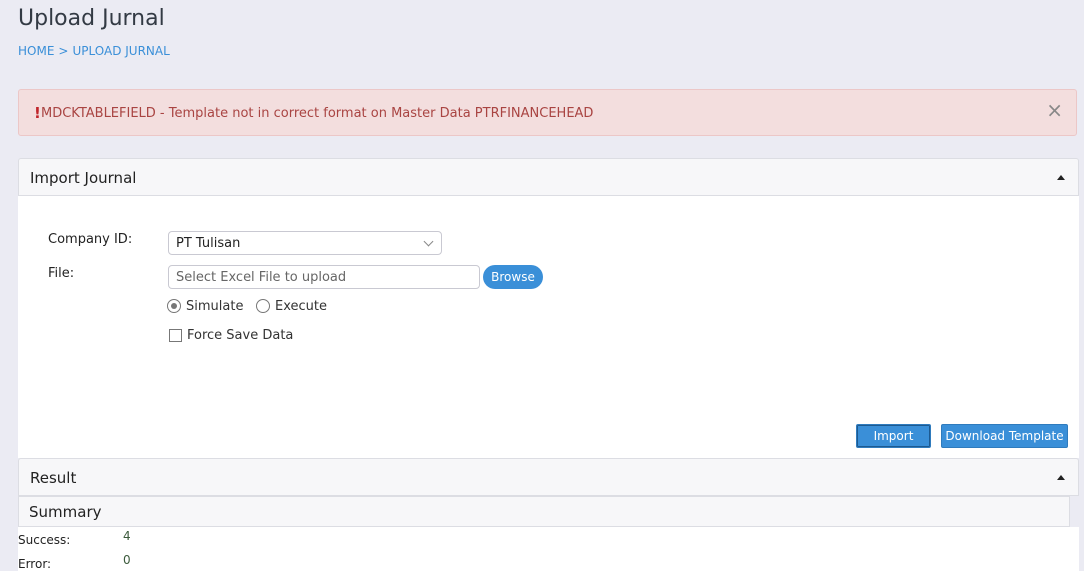 This screenshot has height=571, width=1084. Describe the element at coordinates (214, 306) in the screenshot. I see `simulate-radio-label: Simulate` at that location.